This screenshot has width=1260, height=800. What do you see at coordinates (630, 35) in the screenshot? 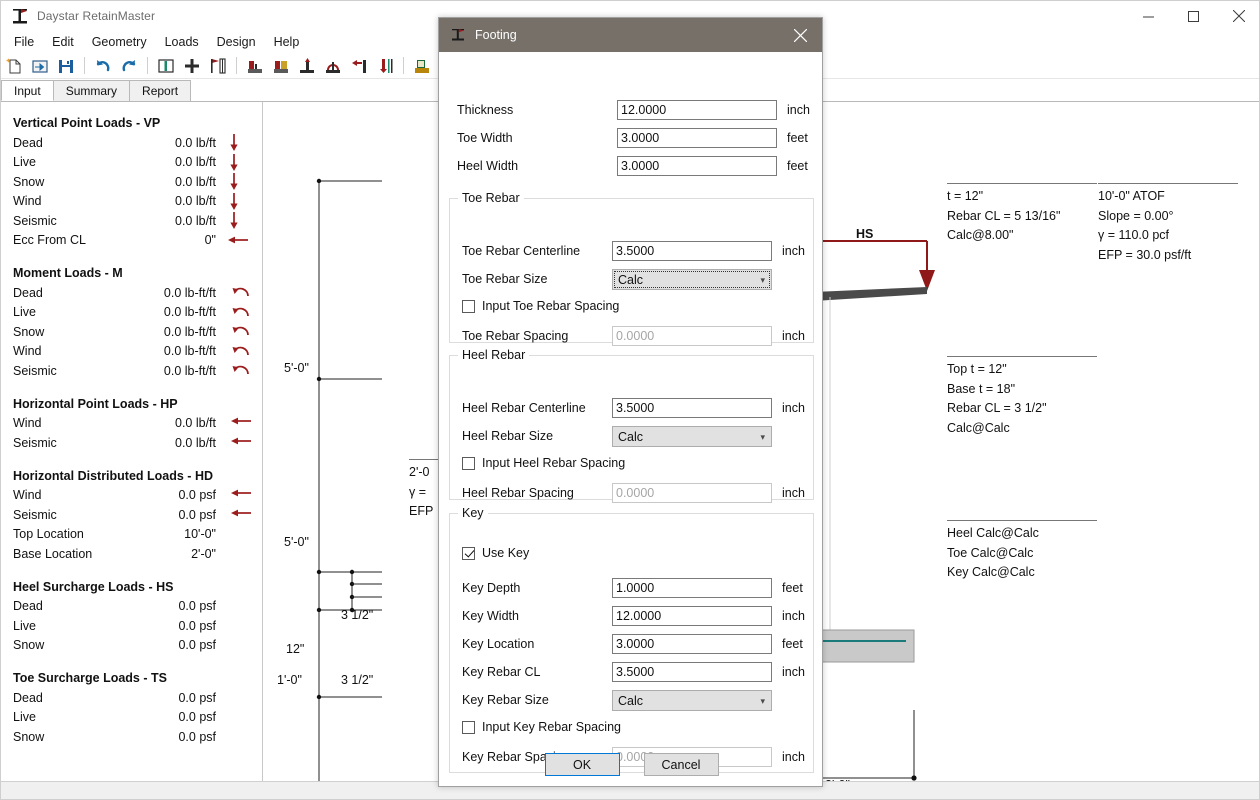
I see `dialog-titlebar: Footing` at bounding box center [630, 35].